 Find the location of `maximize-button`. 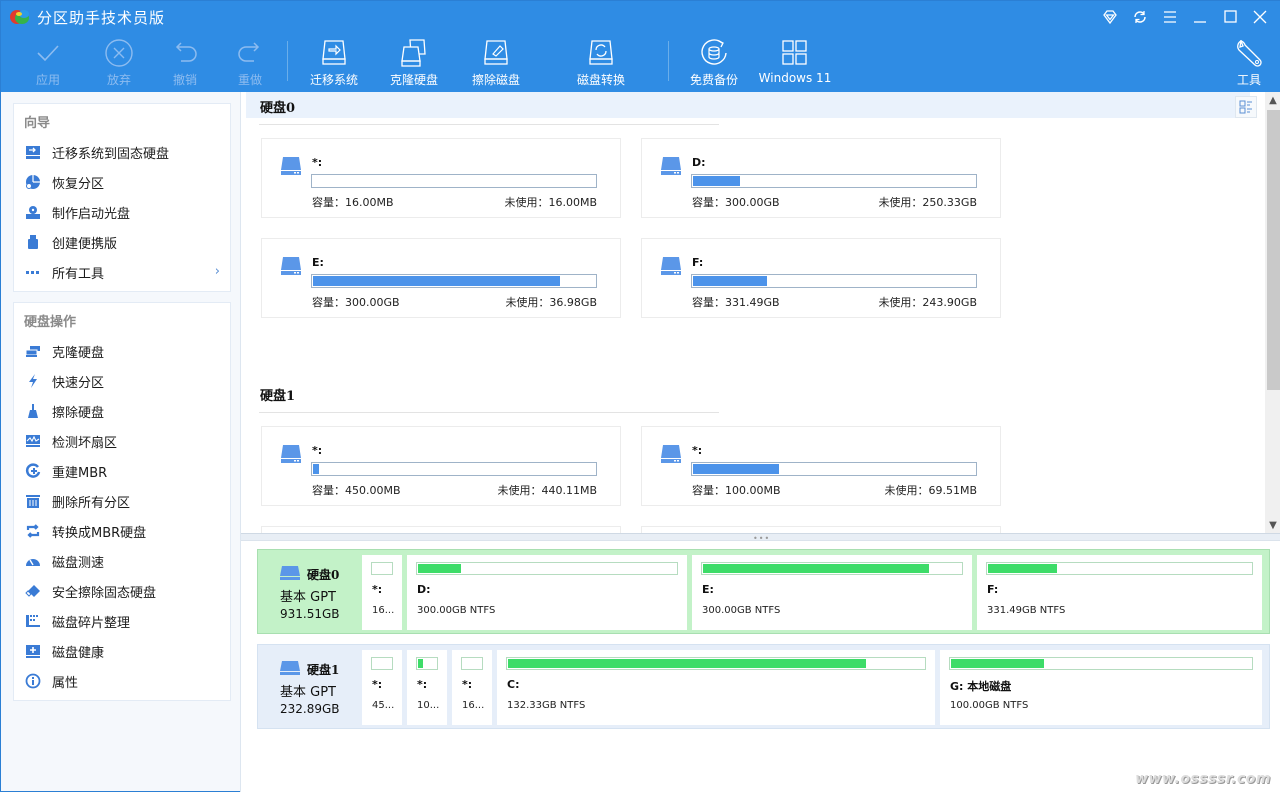

maximize-button is located at coordinates (1230, 17).